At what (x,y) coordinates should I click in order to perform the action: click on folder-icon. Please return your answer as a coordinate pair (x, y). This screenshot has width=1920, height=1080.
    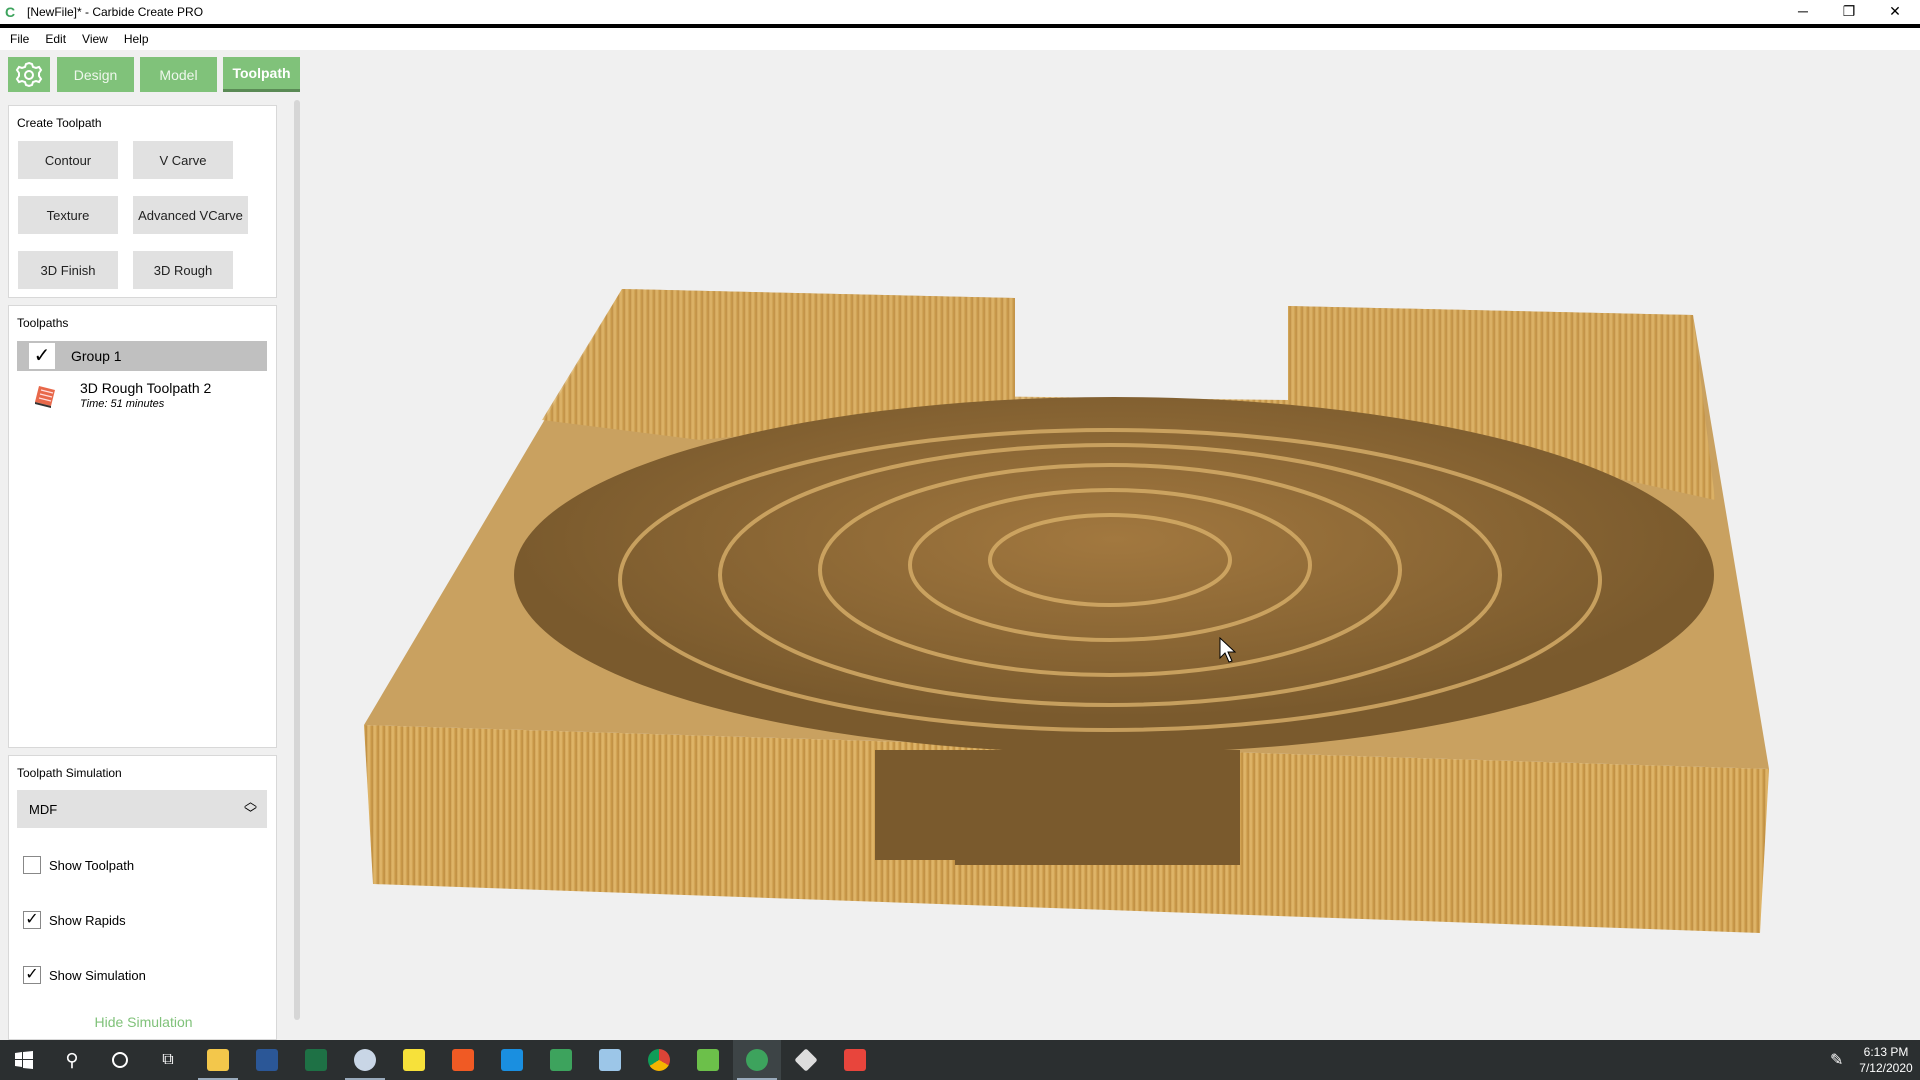
    Looking at the image, I should click on (218, 1060).